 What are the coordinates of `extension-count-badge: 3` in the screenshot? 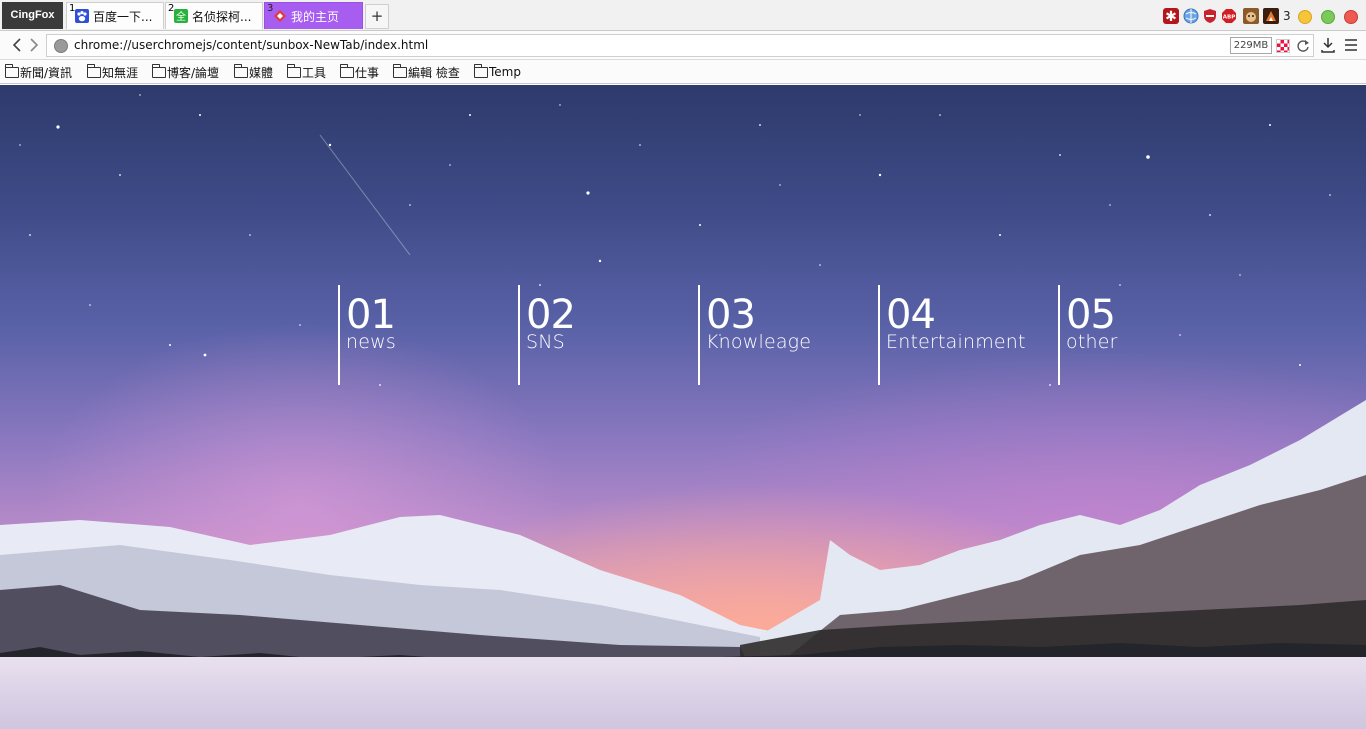 It's located at (1287, 16).